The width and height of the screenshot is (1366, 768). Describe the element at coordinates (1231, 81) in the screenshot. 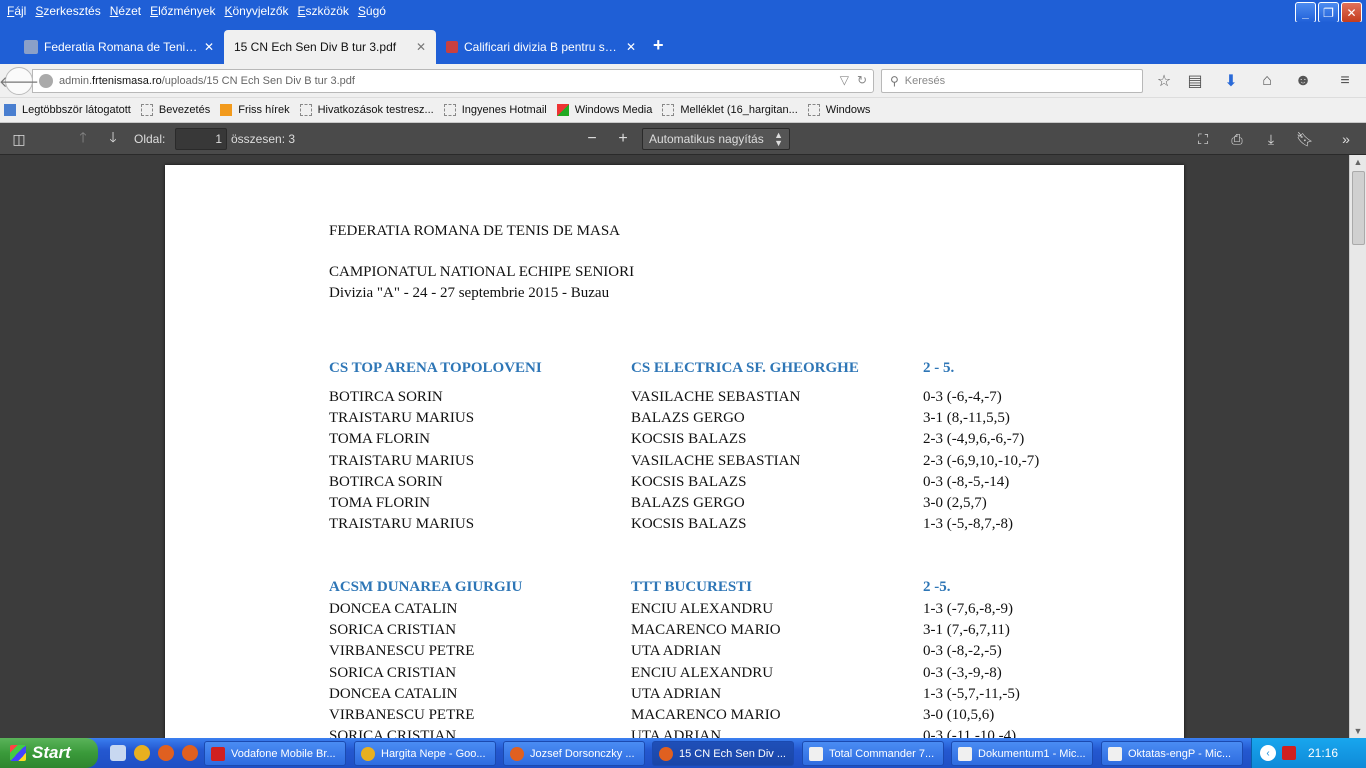

I see `downloads-icon: ⬇` at that location.